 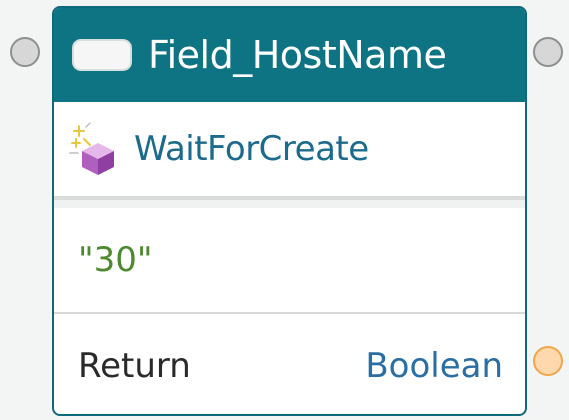 I want to click on return-label: Return, so click(x=134, y=366).